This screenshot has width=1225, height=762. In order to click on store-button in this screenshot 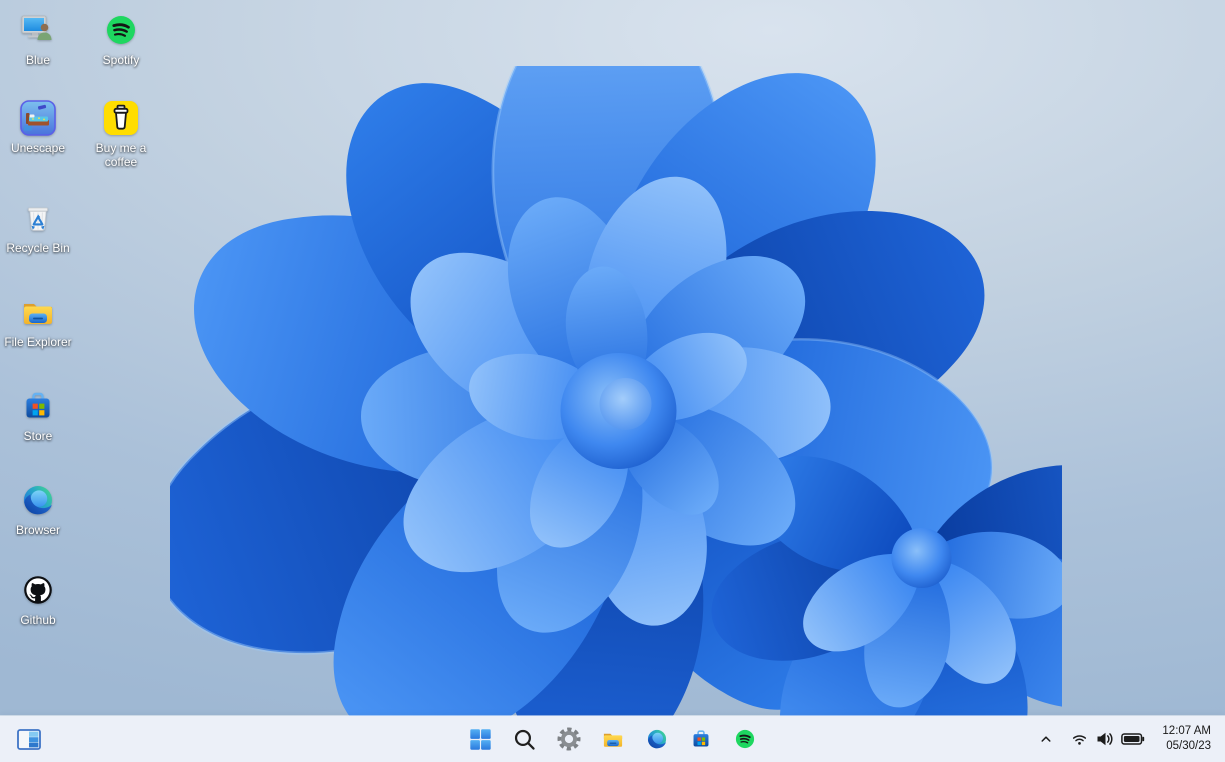, I will do `click(701, 739)`.